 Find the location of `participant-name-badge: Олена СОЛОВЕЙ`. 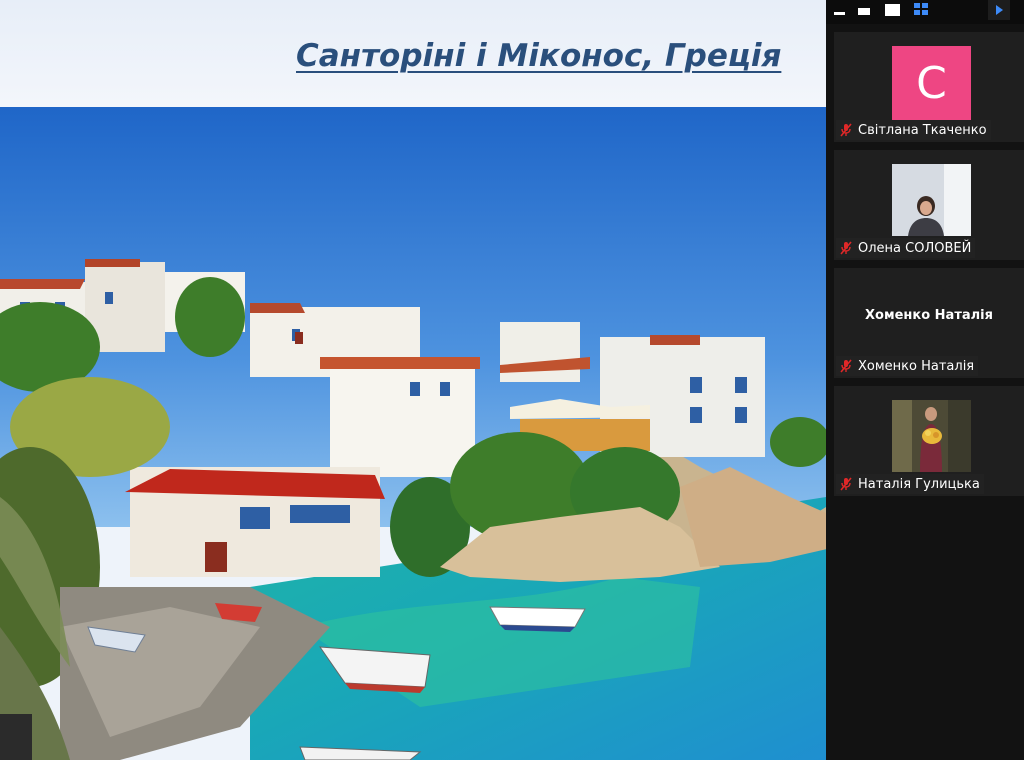

participant-name-badge: Олена СОЛОВЕЙ is located at coordinates (906, 248).